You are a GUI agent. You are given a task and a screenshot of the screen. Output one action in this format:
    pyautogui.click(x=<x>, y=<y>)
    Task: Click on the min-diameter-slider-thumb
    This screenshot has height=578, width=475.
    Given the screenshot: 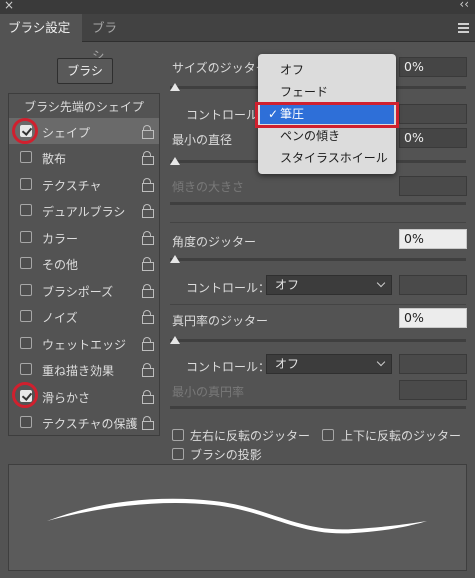 What is the action you would take?
    pyautogui.click(x=175, y=161)
    